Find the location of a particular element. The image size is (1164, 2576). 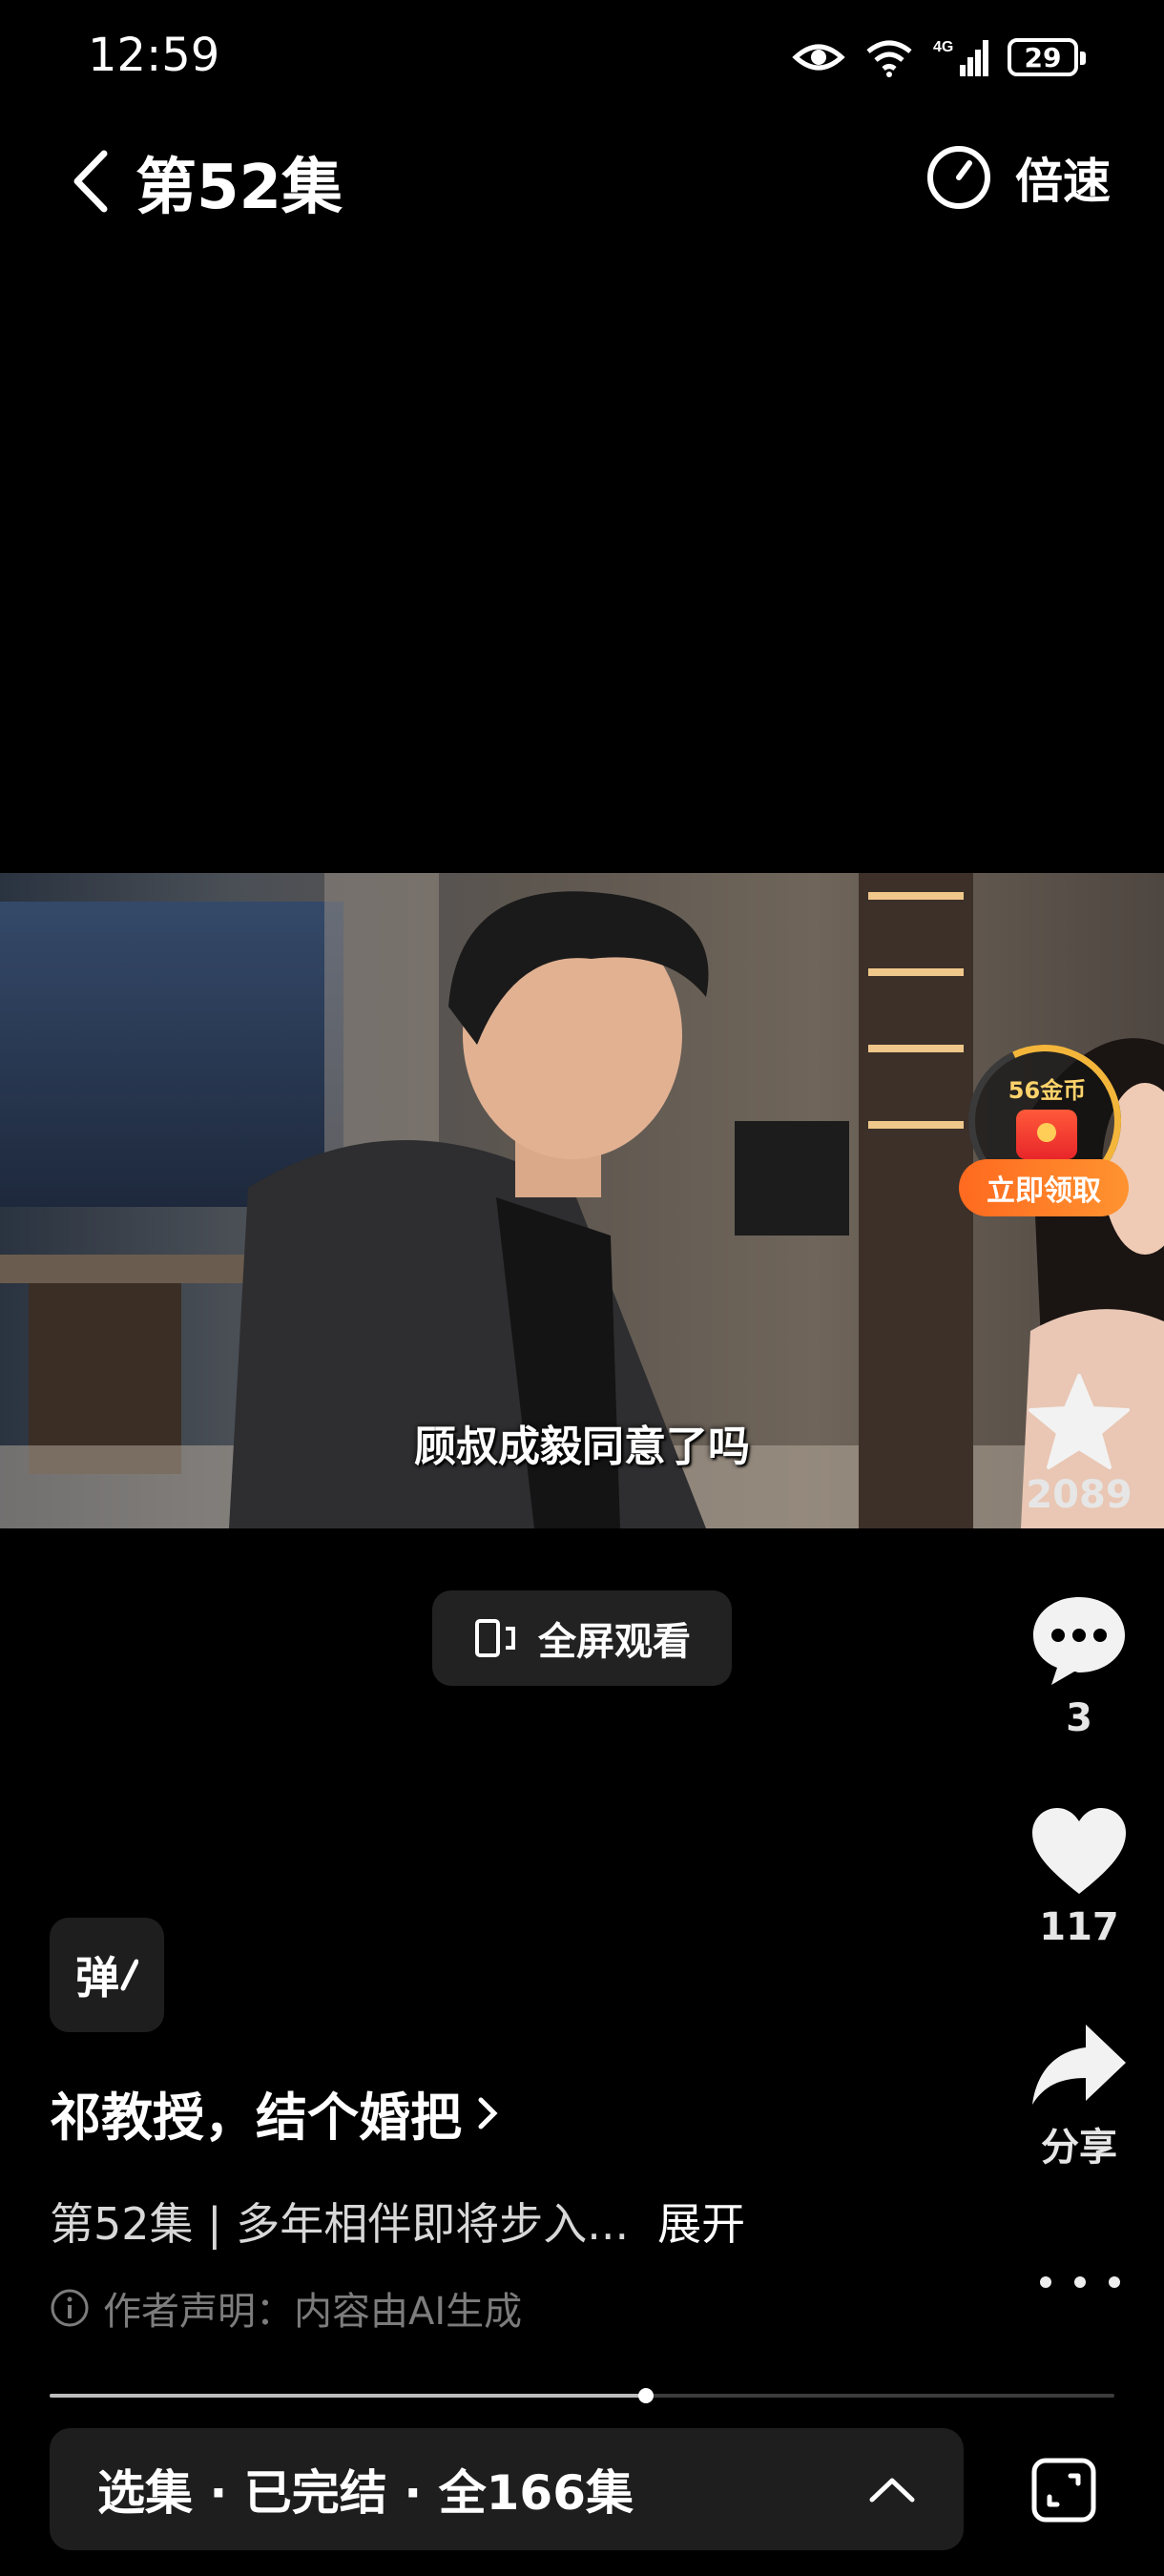

expand-description-link: 展开 is located at coordinates (701, 2221).